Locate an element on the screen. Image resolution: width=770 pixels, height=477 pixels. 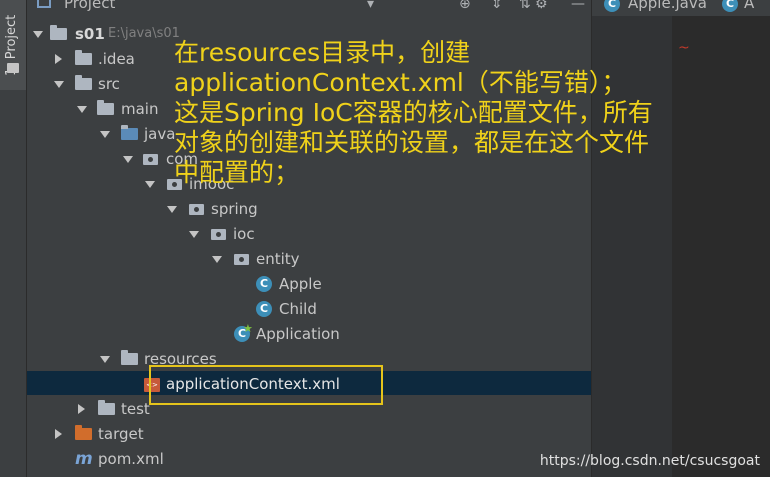
tree-item-label: .idea is located at coordinates (116, 59).